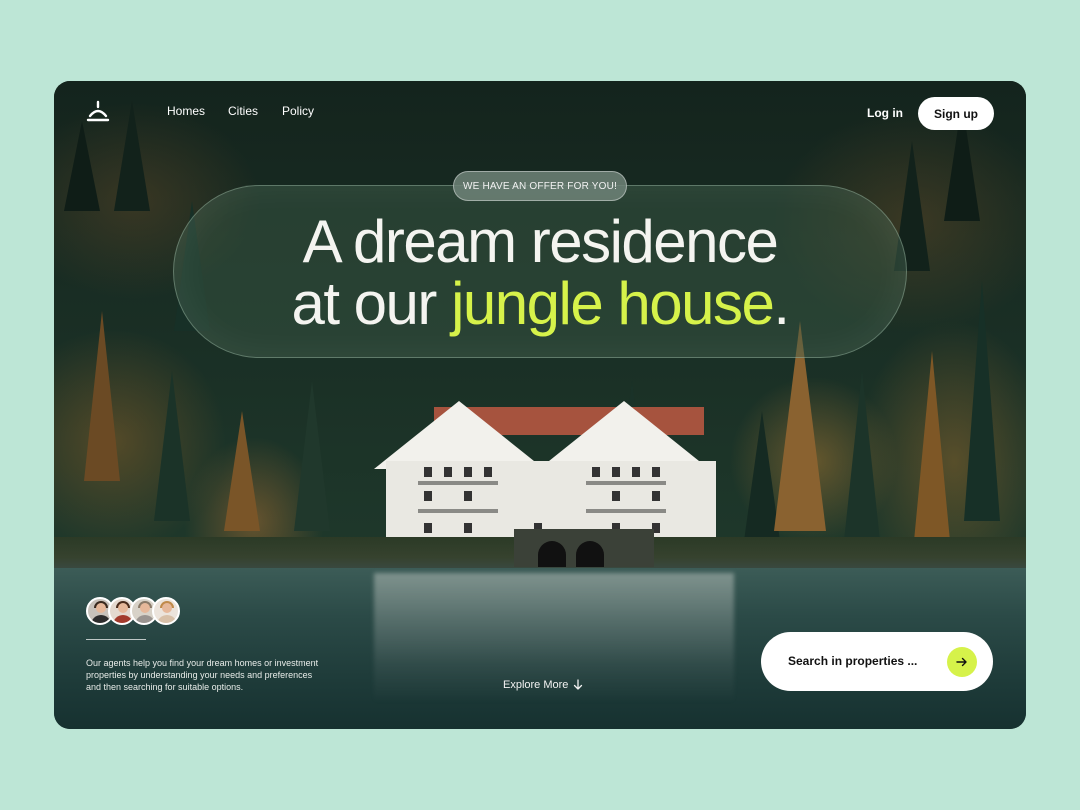 The width and height of the screenshot is (1080, 810). I want to click on offer-badge: WE HAVE AN OFFER FOR YOU!, so click(540, 186).